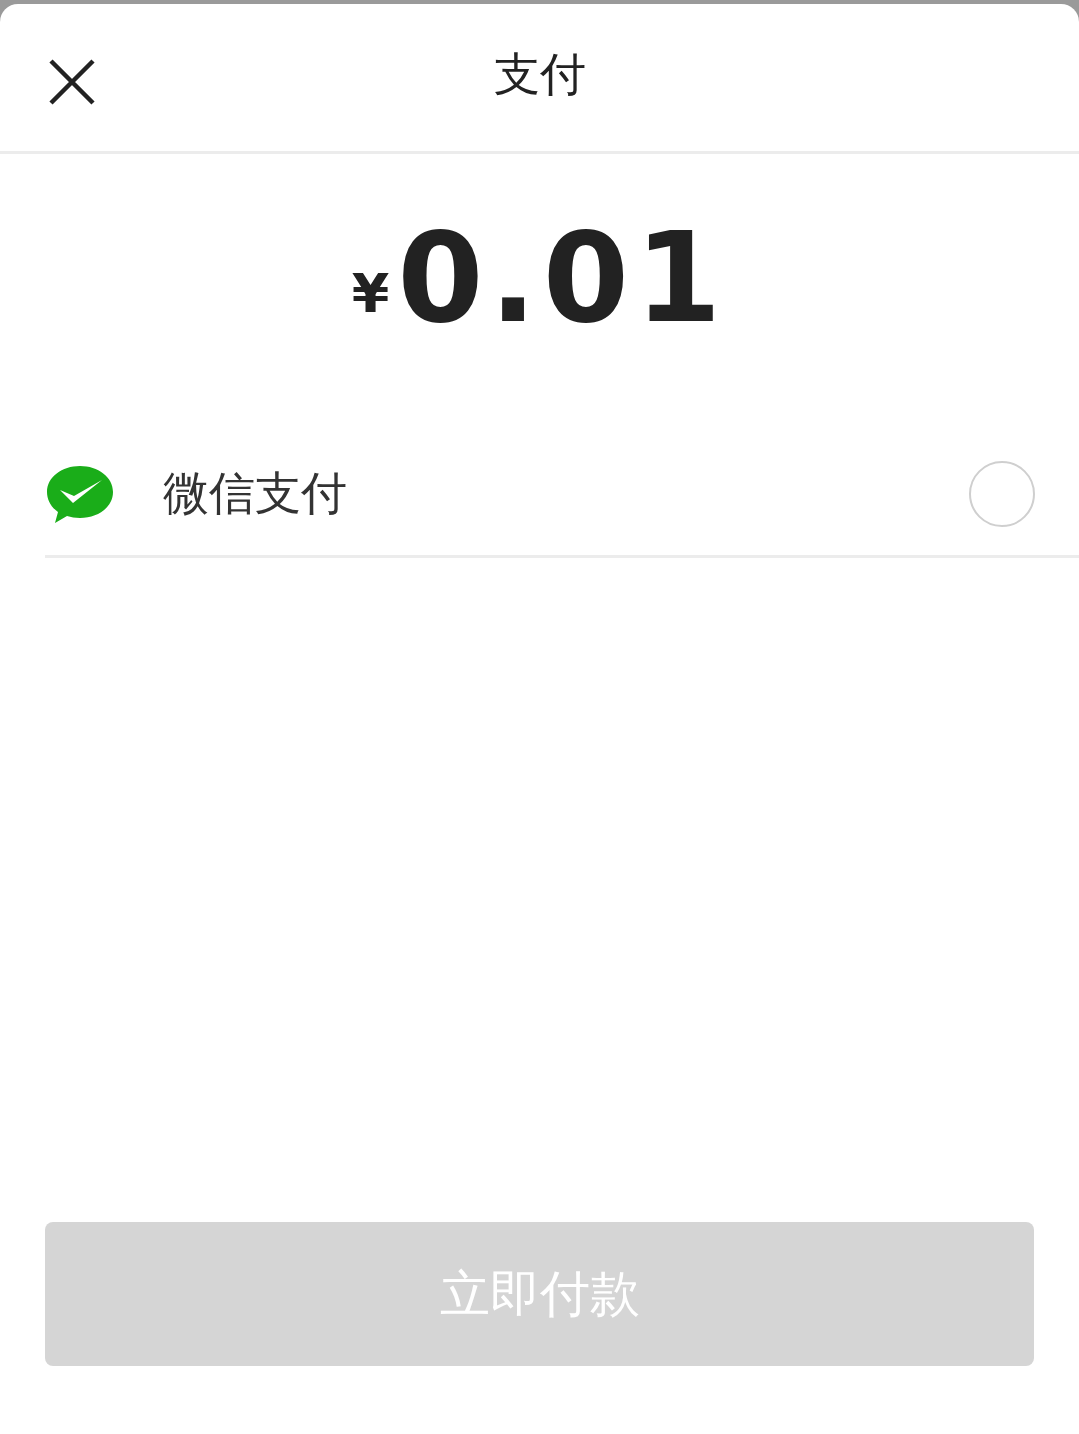 Image resolution: width=1079 pixels, height=1434 pixels. Describe the element at coordinates (72, 82) in the screenshot. I see `close-icon` at that location.